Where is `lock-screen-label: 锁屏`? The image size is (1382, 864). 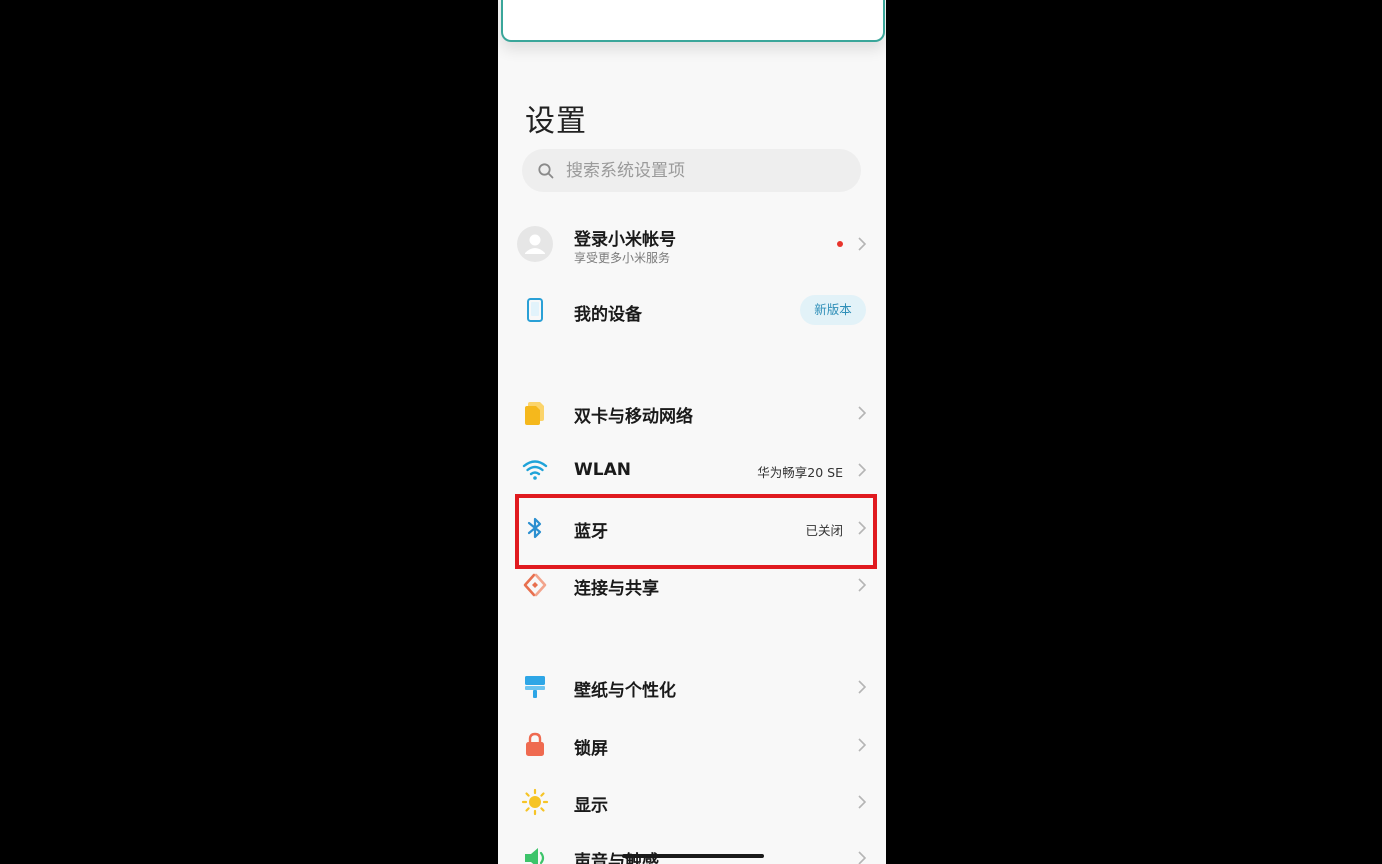
lock-screen-label: 锁屏 is located at coordinates (591, 749).